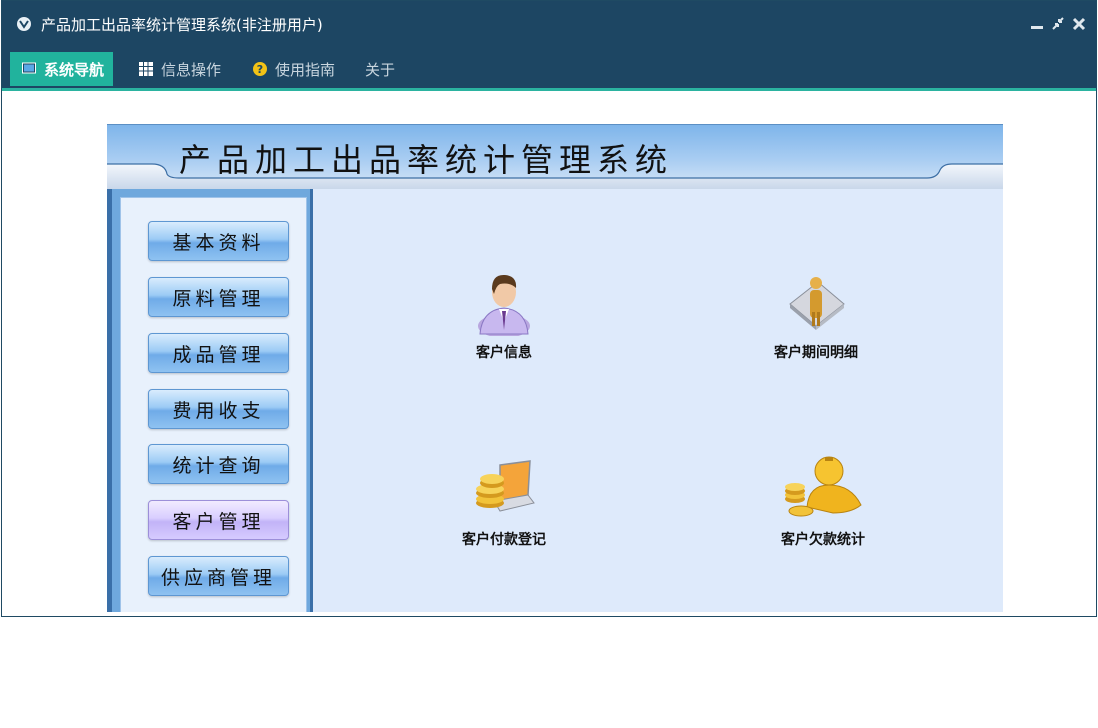 This screenshot has height=728, width=1098. Describe the element at coordinates (549, 69) in the screenshot. I see `menu-bar: 系统导航 信息操作 ? 使用指南 关于` at that location.